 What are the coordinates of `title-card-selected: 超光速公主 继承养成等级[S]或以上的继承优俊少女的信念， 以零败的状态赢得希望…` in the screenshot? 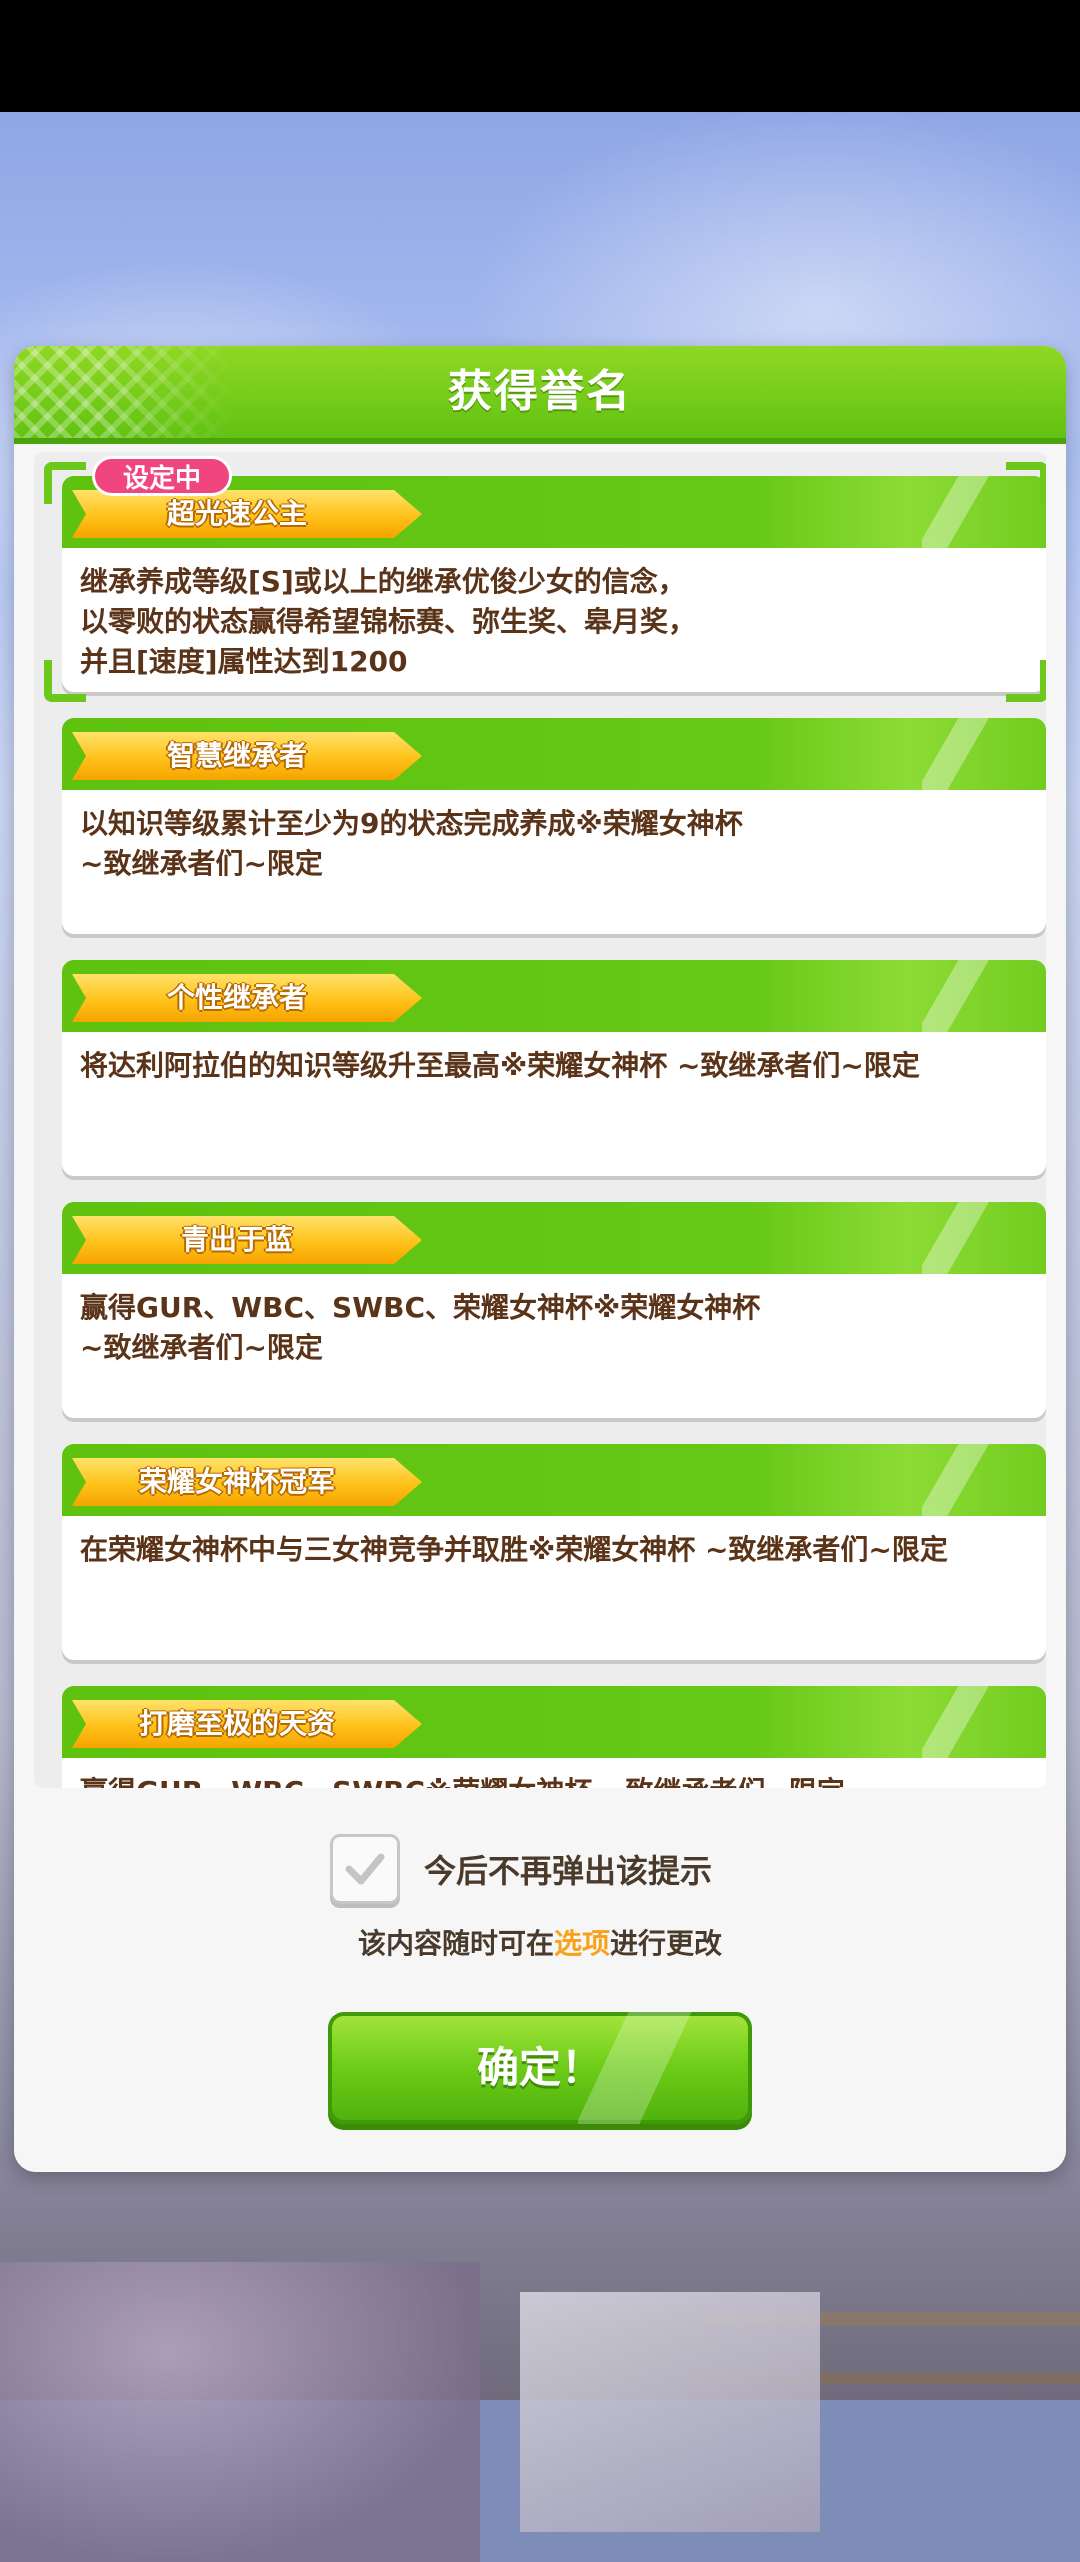 It's located at (554, 584).